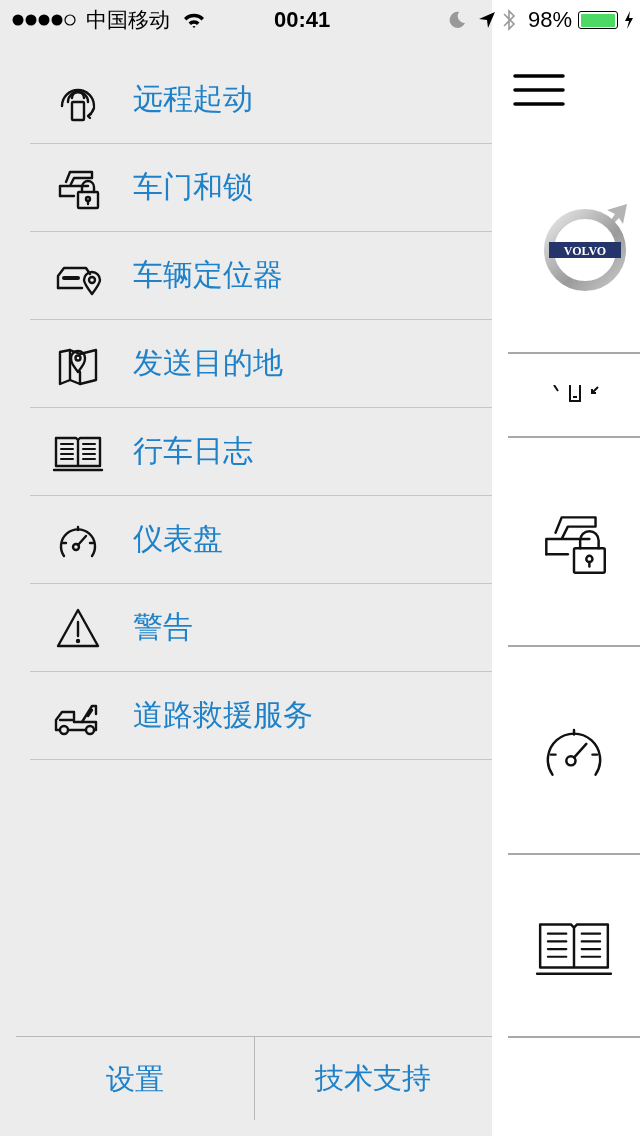 The height and width of the screenshot is (1136, 640). What do you see at coordinates (261, 716) in the screenshot?
I see `menu-item: 道路救援服务` at bounding box center [261, 716].